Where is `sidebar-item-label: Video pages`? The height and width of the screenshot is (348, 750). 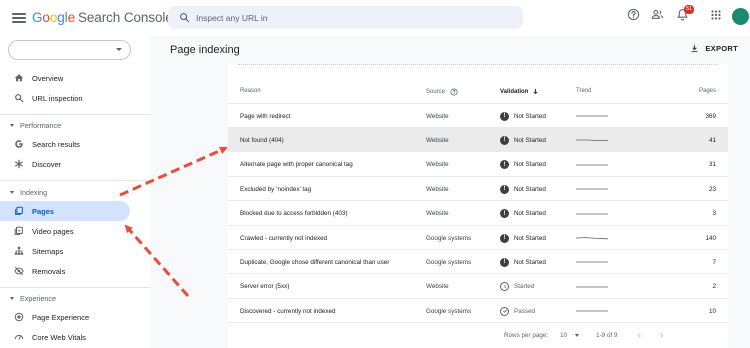 sidebar-item-label: Video pages is located at coordinates (53, 231).